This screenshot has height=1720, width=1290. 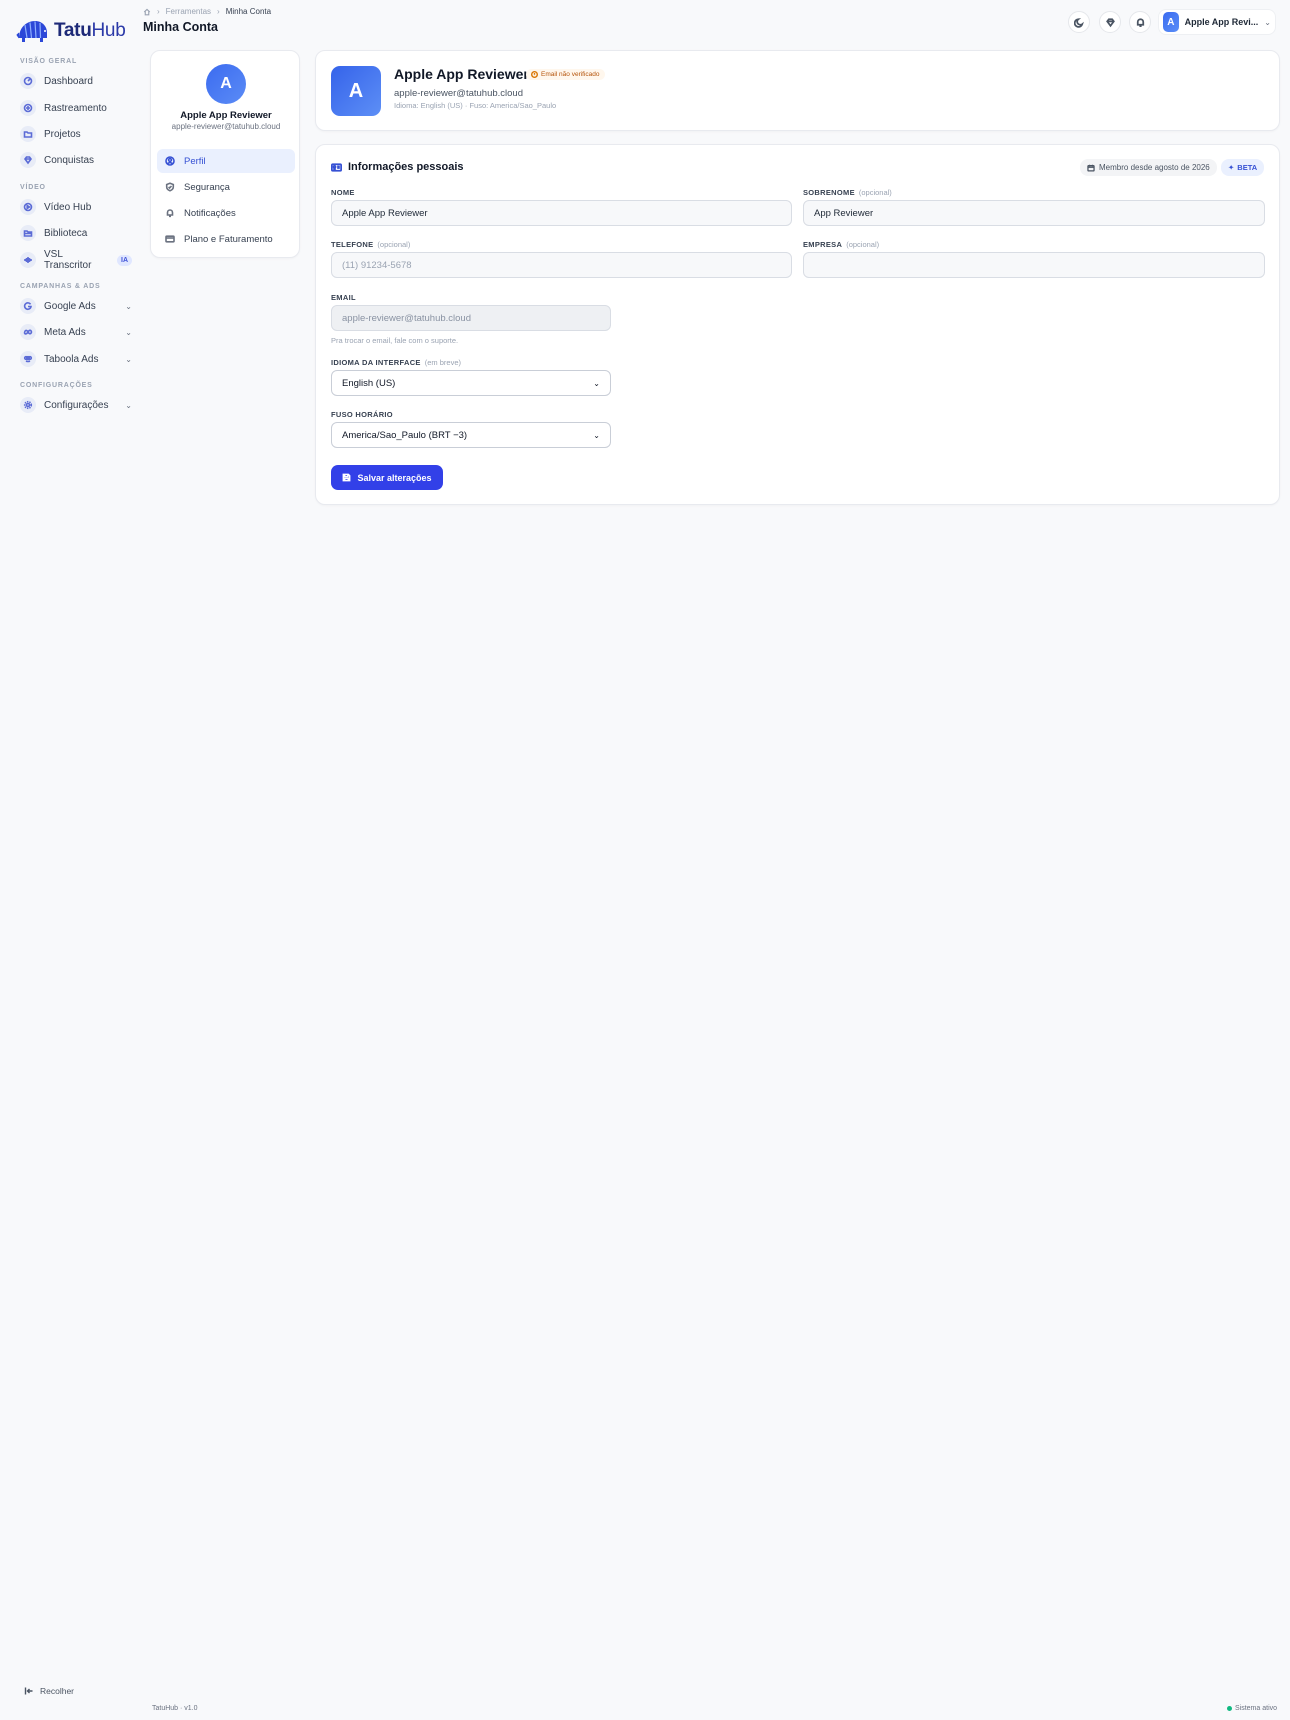 What do you see at coordinates (471, 318) in the screenshot?
I see `email-field` at bounding box center [471, 318].